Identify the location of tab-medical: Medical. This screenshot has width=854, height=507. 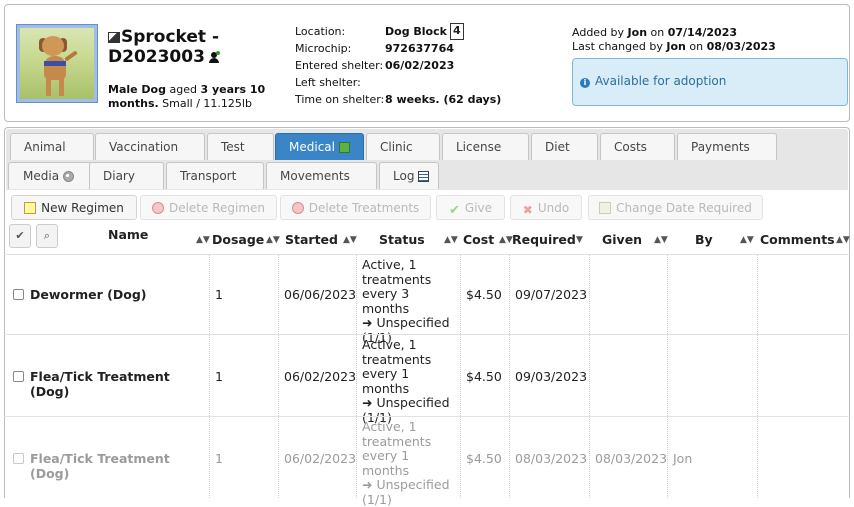
(319, 146).